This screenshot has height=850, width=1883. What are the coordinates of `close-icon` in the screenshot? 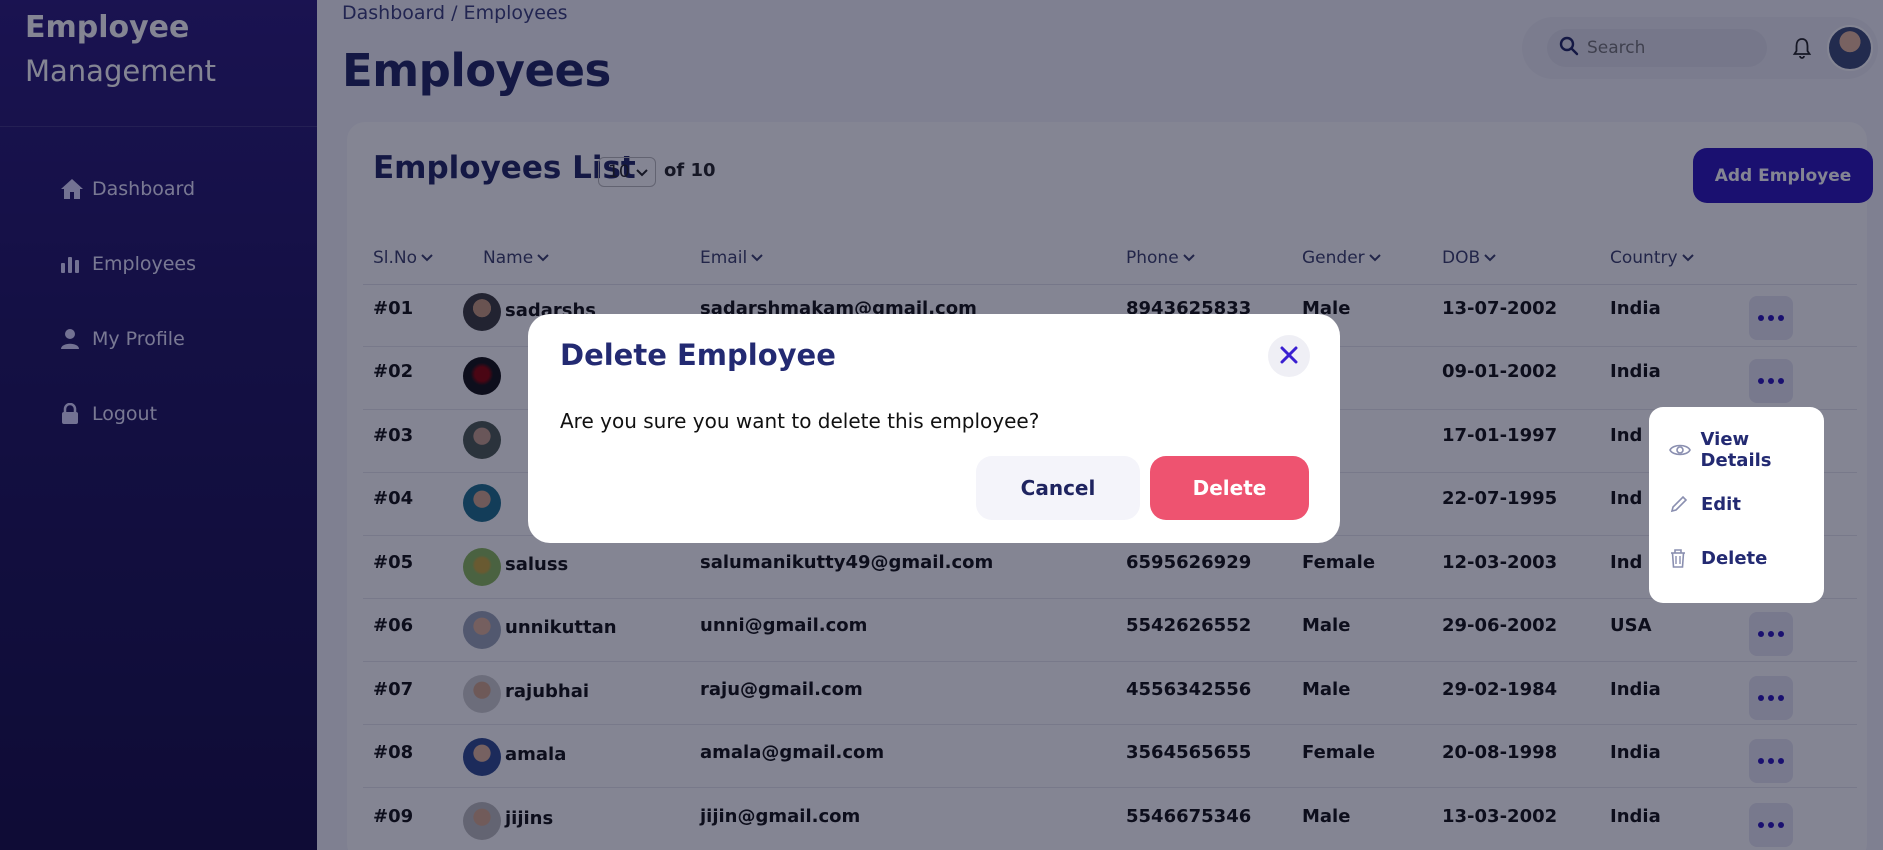 It's located at (1289, 356).